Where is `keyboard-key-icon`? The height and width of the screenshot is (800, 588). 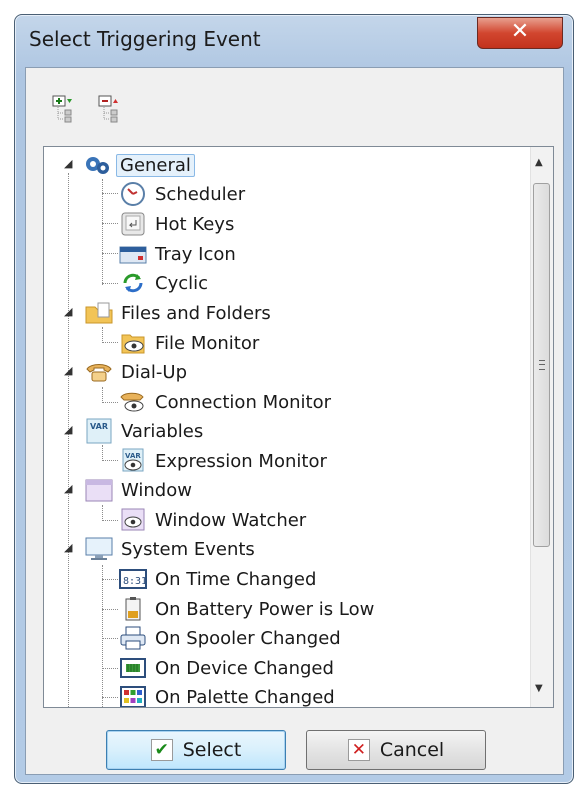 keyboard-key-icon is located at coordinates (133, 224).